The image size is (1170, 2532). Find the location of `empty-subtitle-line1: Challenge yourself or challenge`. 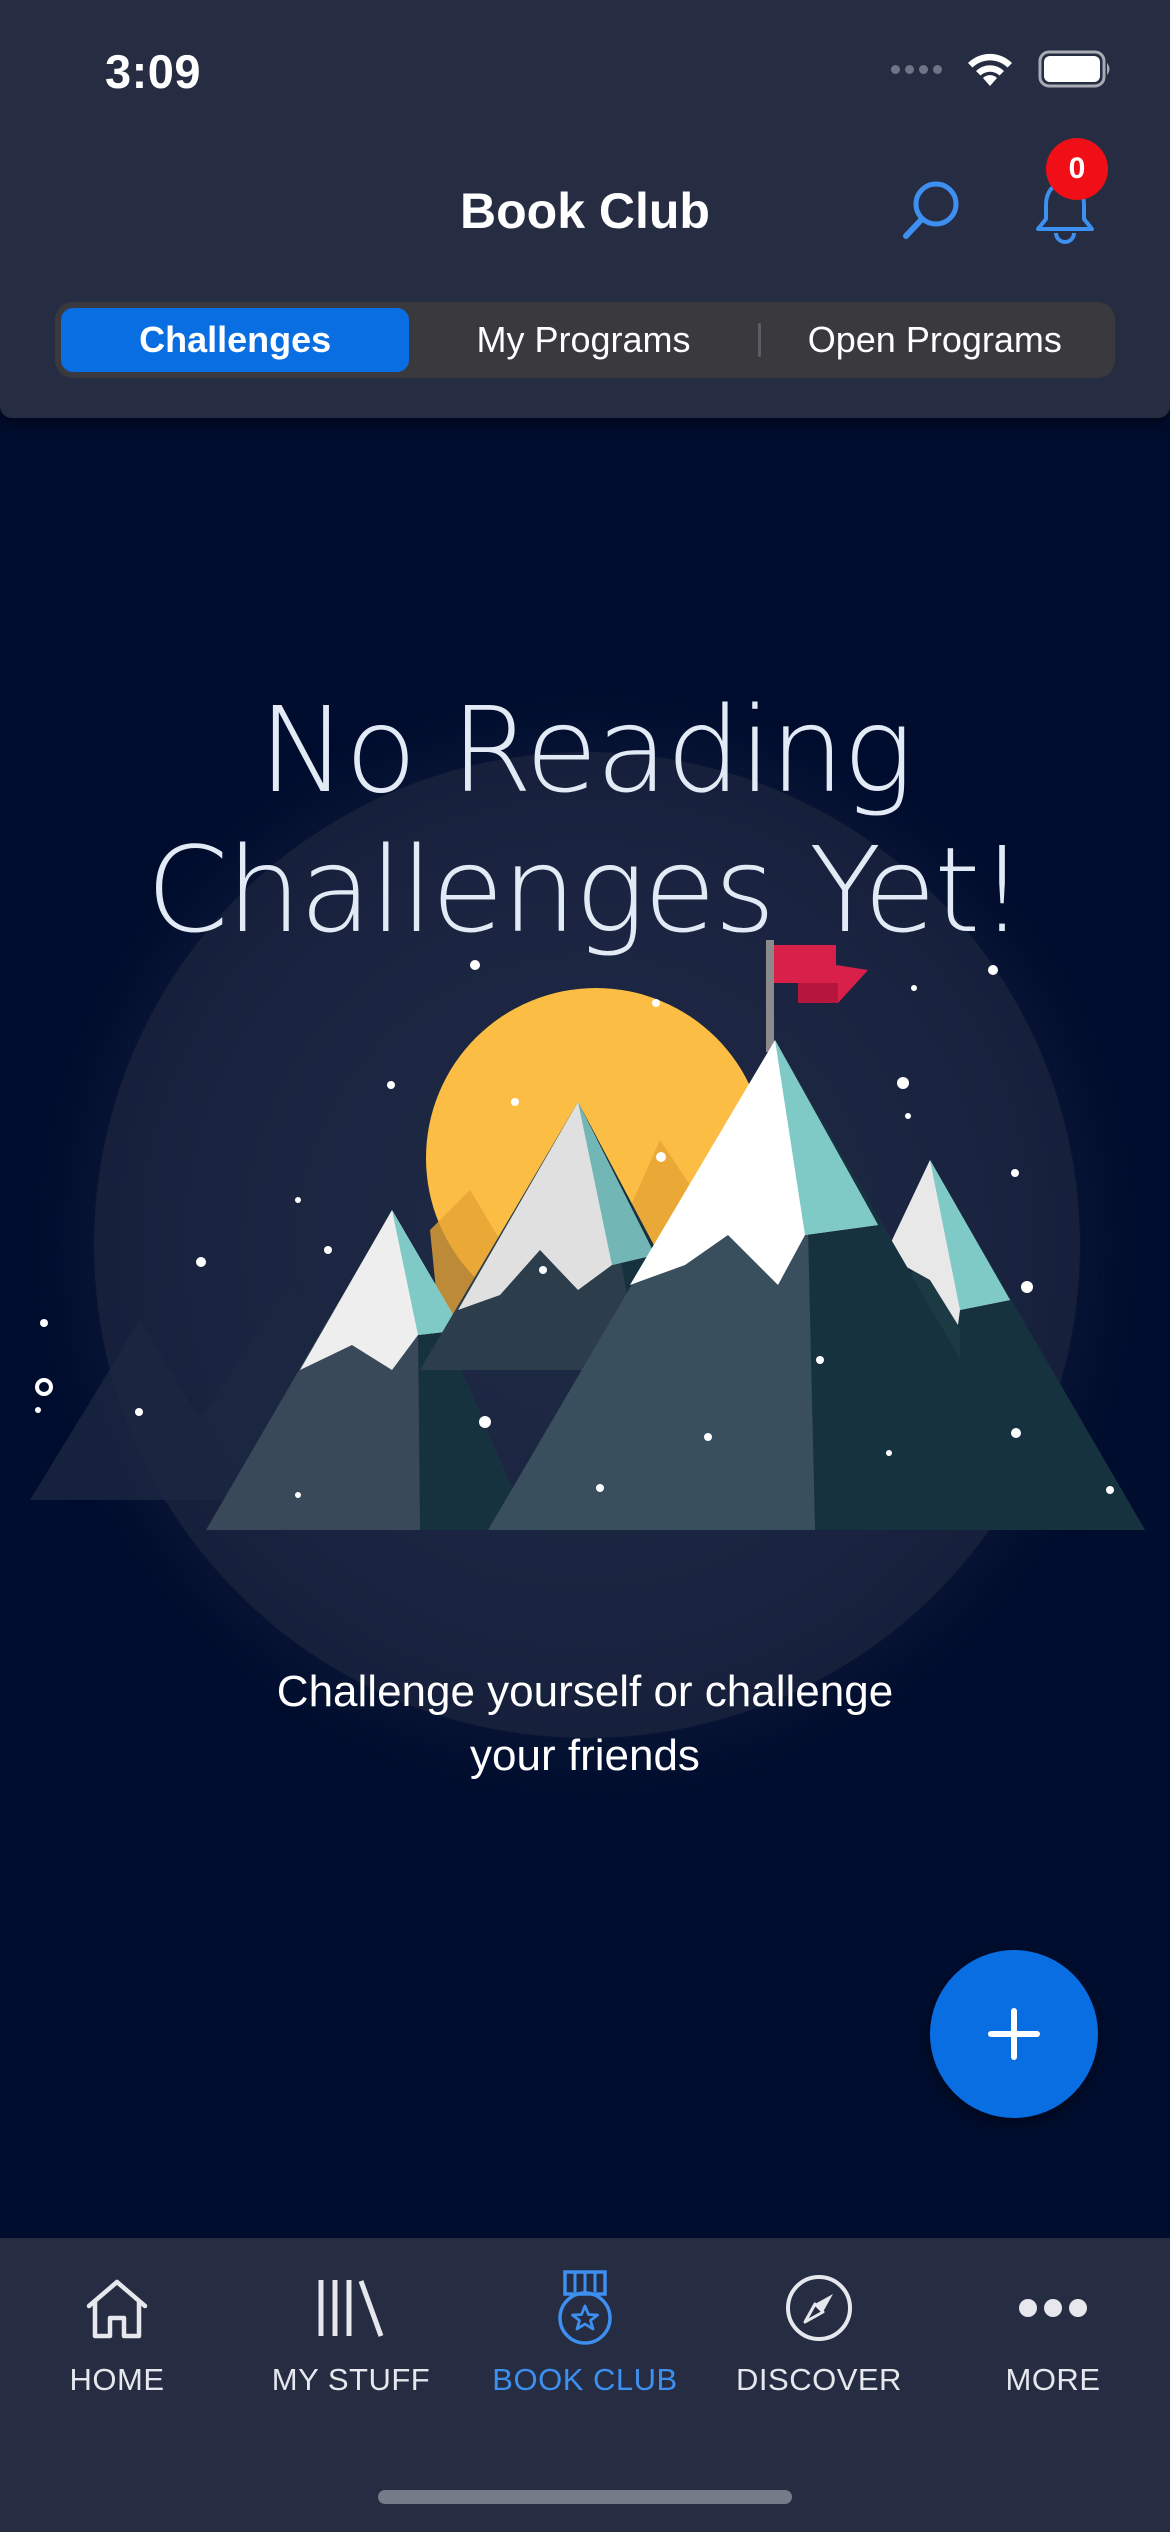

empty-subtitle-line1: Challenge yourself or challenge is located at coordinates (585, 1691).